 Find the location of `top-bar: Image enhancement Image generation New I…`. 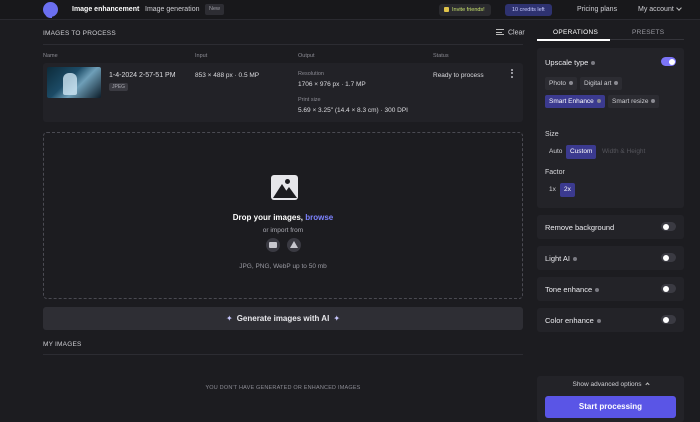

top-bar: Image enhancement Image generation New I… is located at coordinates (350, 10).